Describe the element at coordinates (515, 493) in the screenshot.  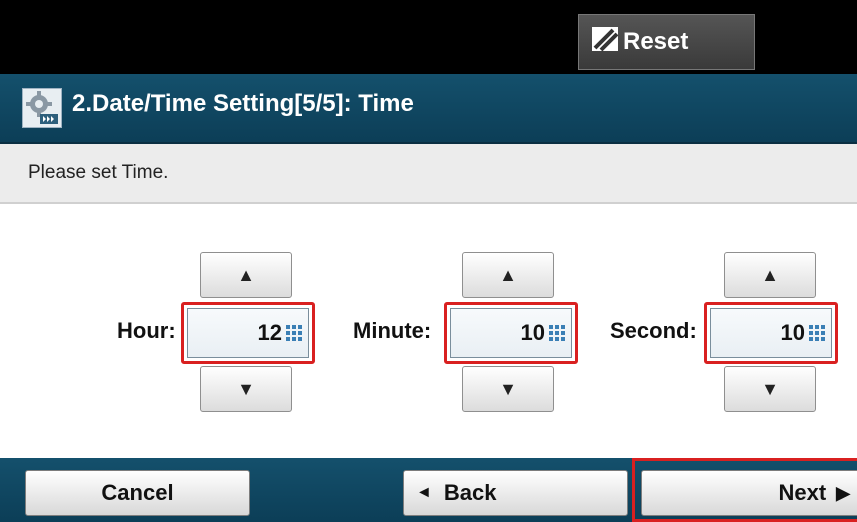
I see `back-button: ◄ Back` at that location.